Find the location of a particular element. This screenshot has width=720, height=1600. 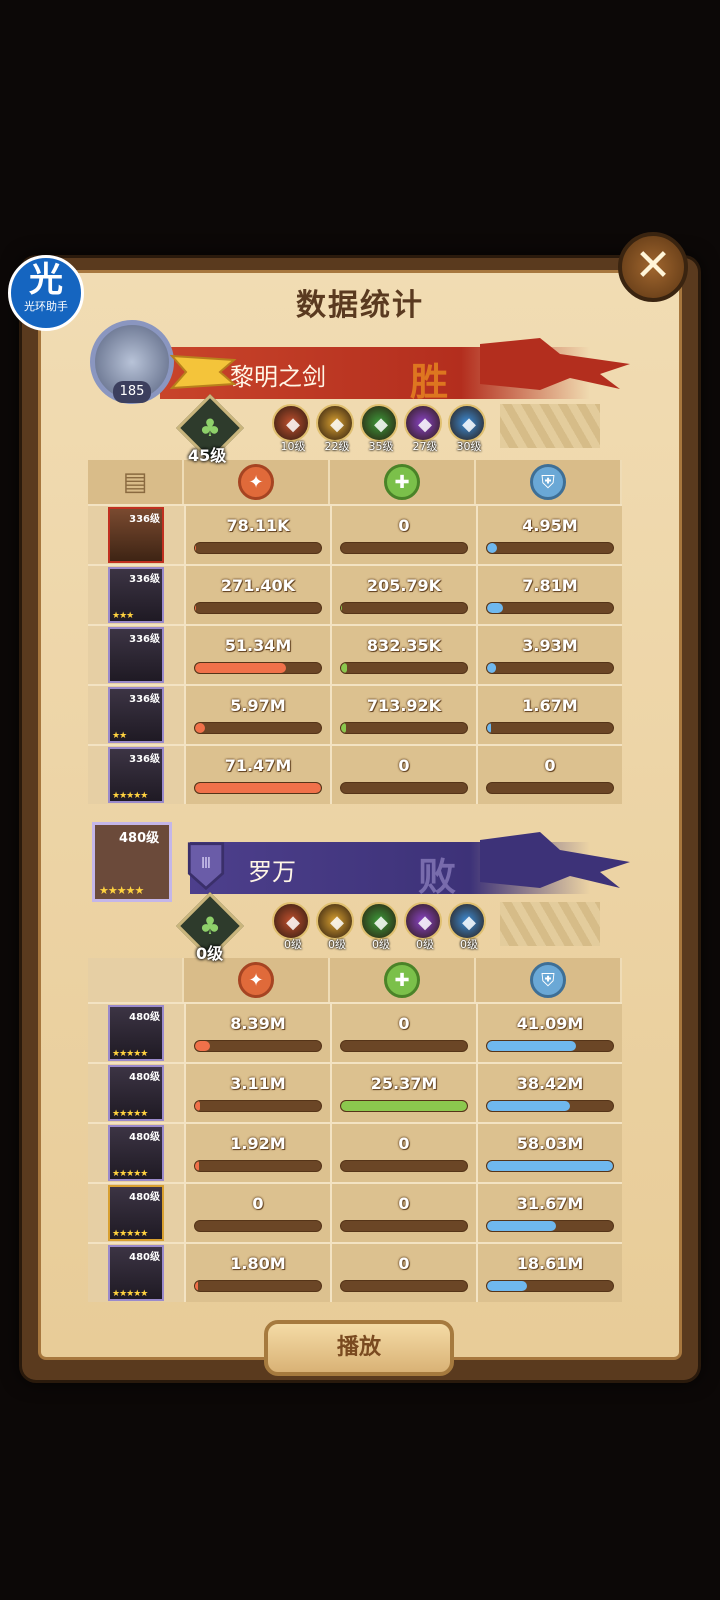

hero-row: 336级 ★★ 5.97M 713.92K 1.67M is located at coordinates (360, 714).